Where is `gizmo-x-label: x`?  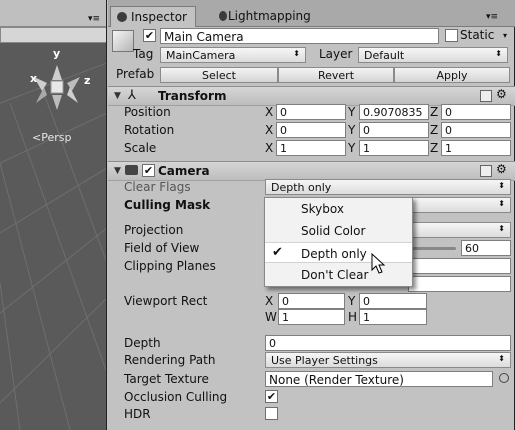 gizmo-x-label: x is located at coordinates (34, 78).